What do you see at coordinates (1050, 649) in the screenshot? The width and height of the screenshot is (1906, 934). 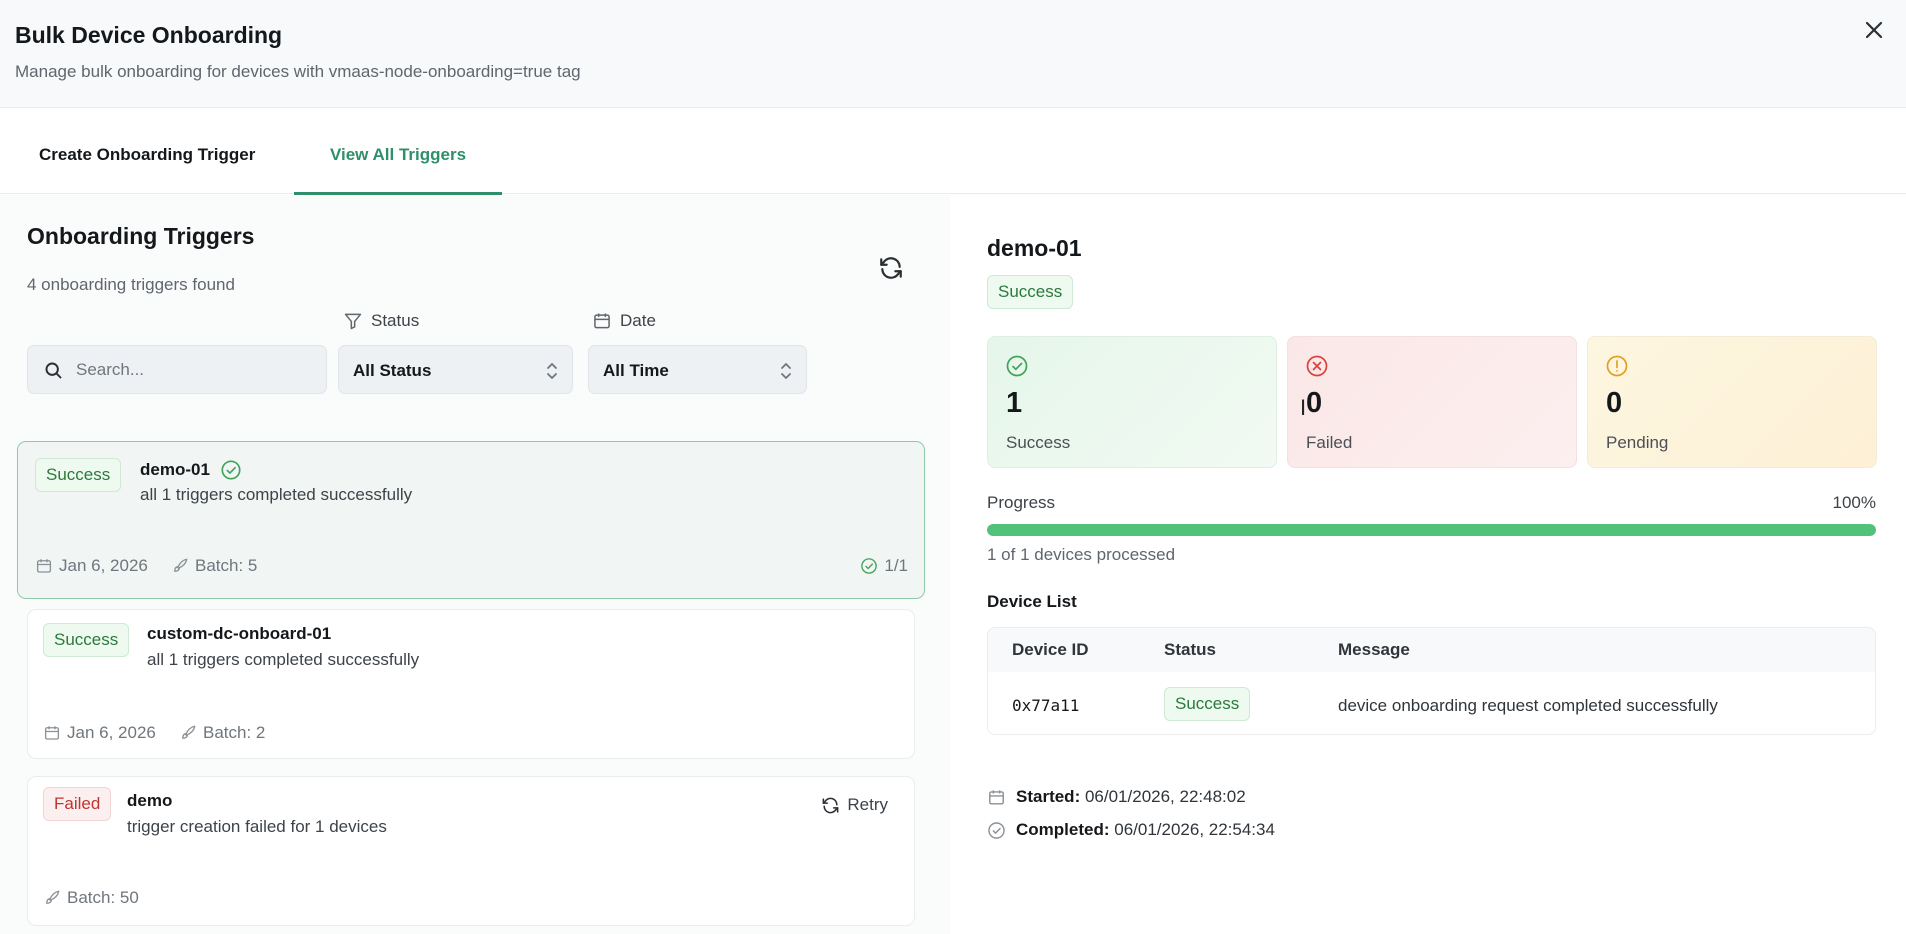 I see `column-header-device-id: Device ID` at bounding box center [1050, 649].